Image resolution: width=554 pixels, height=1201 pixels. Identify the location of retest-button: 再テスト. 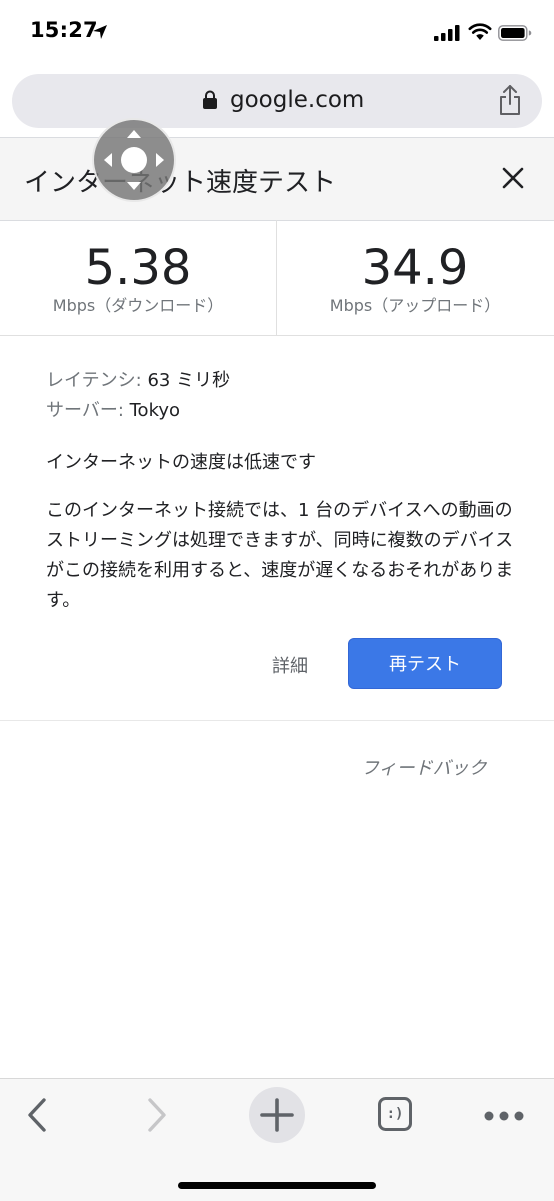
(425, 663).